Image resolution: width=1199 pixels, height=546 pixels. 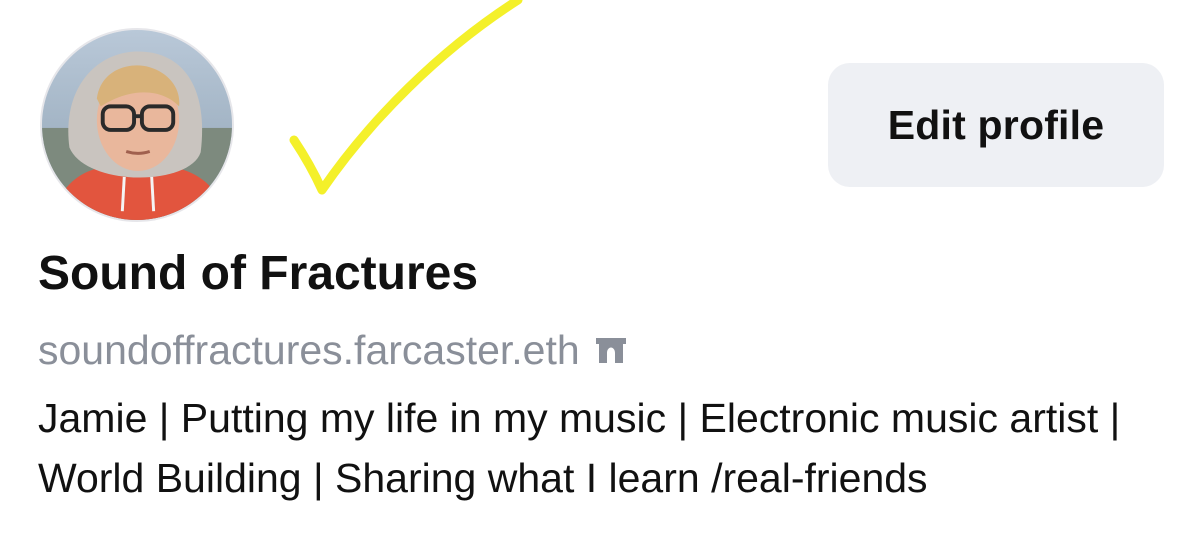 What do you see at coordinates (309, 350) in the screenshot?
I see `username: soundoffractures.farcaster.eth` at bounding box center [309, 350].